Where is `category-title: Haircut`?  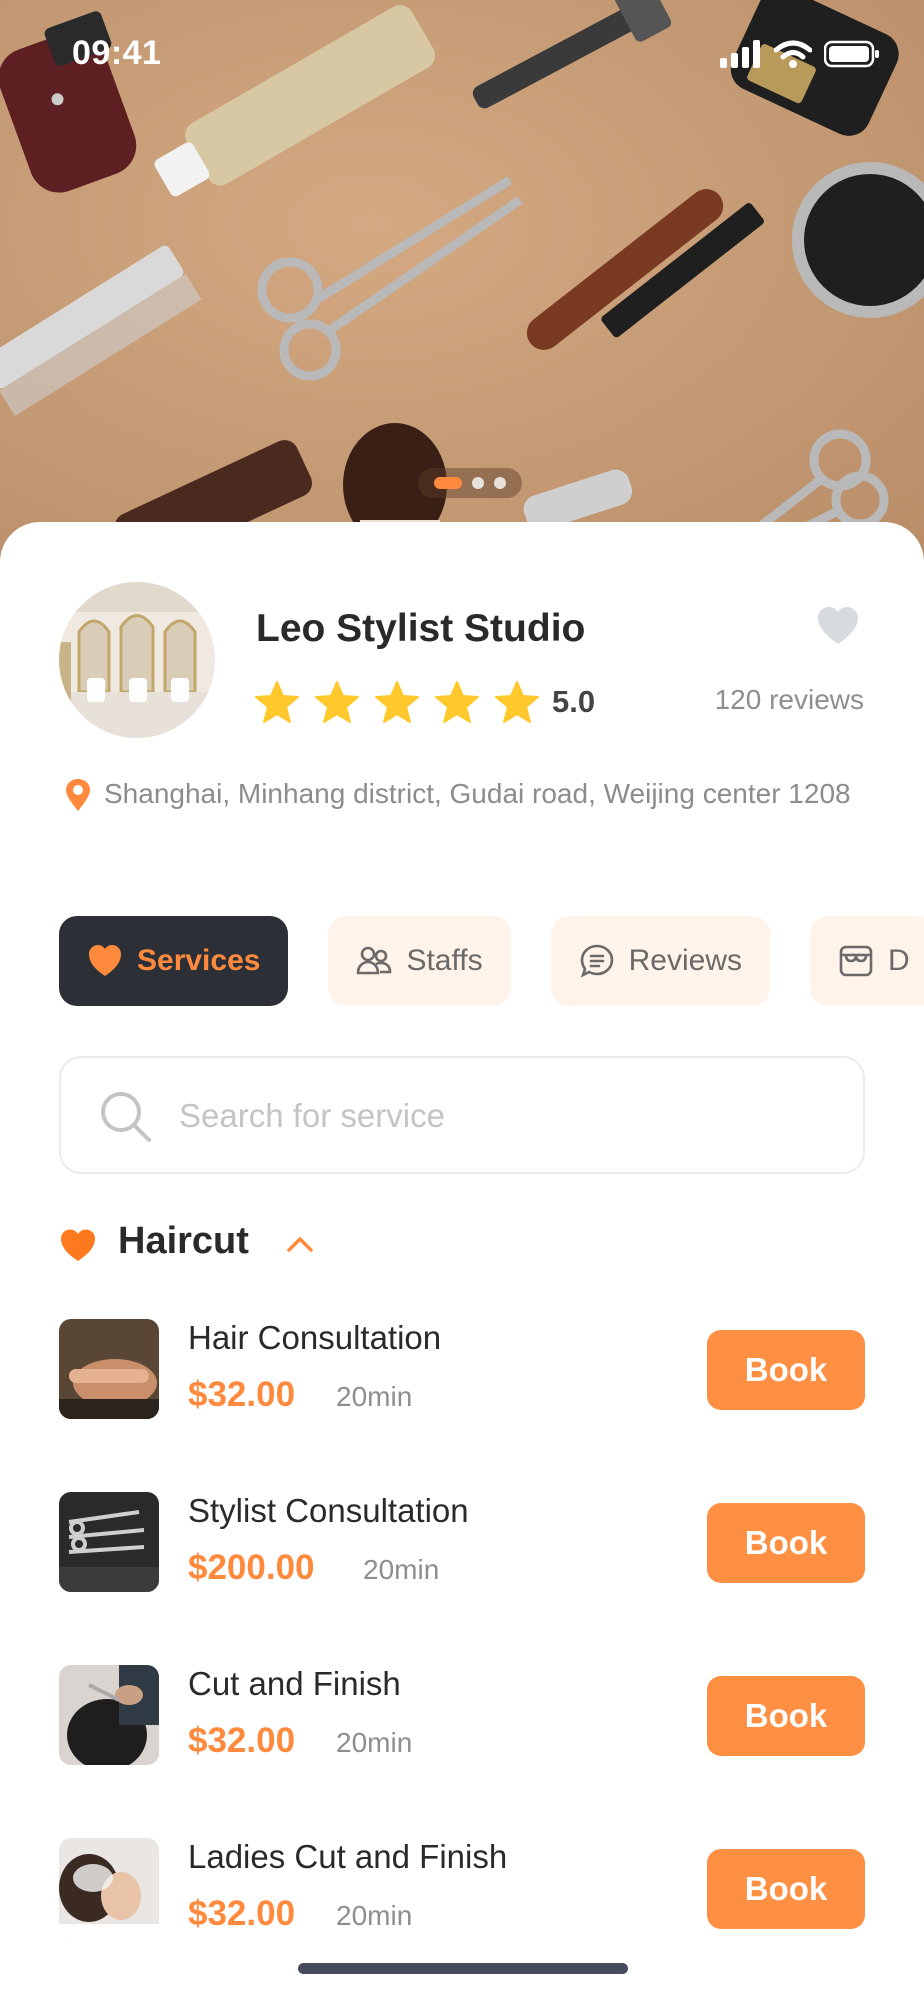
category-title: Haircut is located at coordinates (183, 1241).